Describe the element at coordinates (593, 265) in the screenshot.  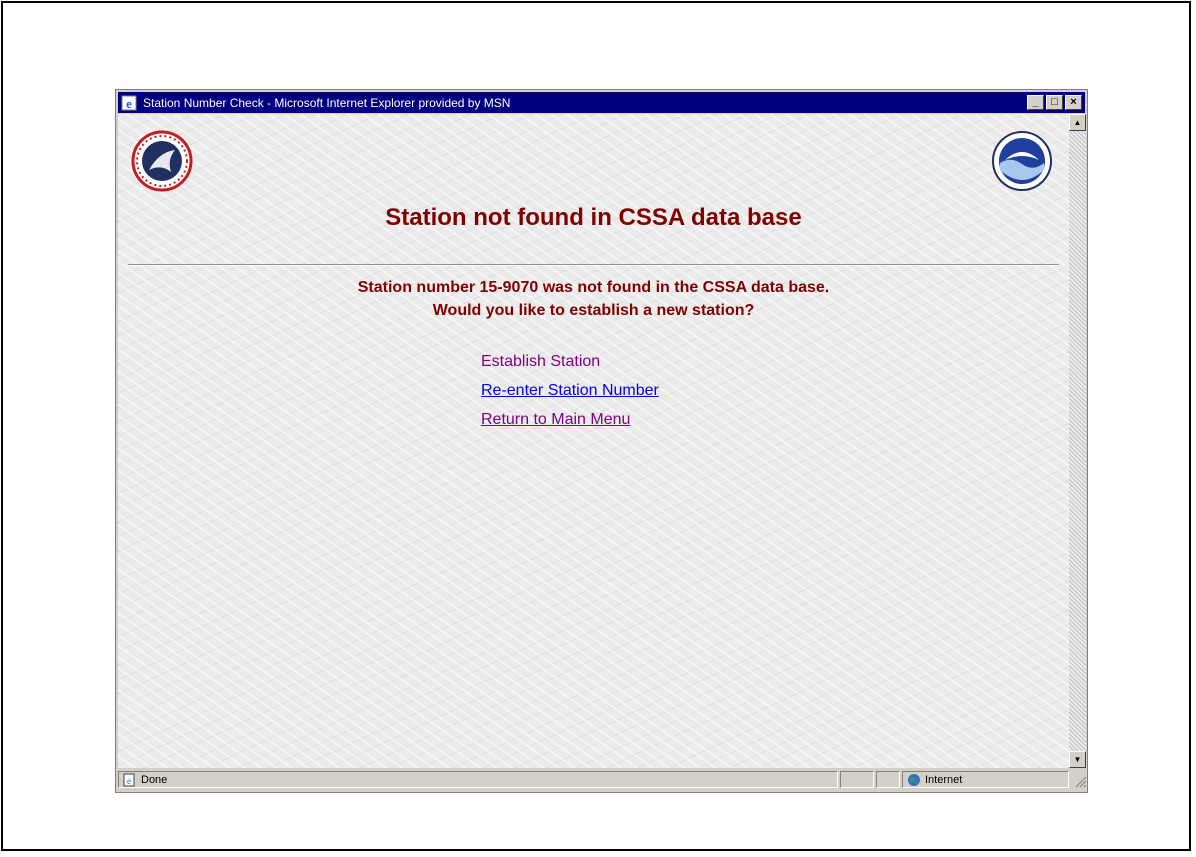
I see `horizontal-divider` at that location.